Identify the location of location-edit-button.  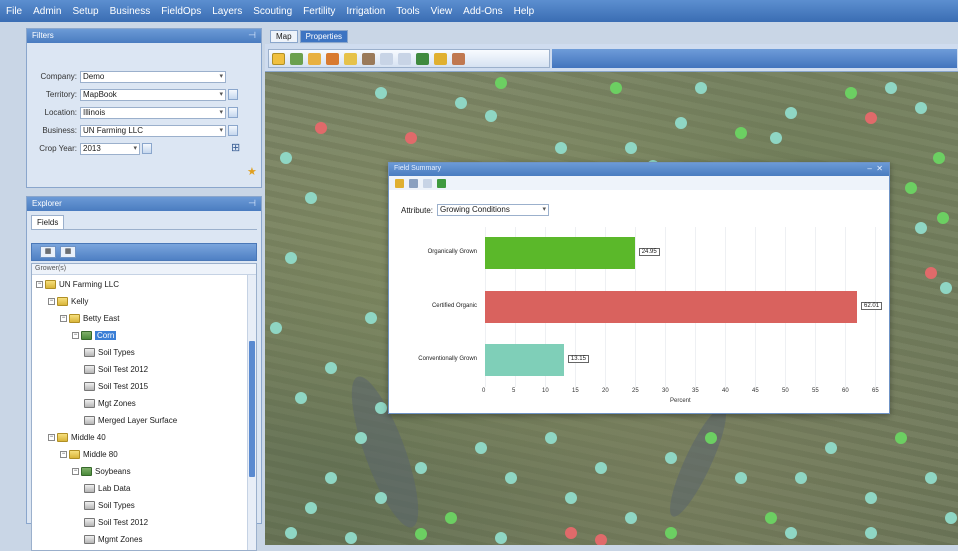
(233, 112).